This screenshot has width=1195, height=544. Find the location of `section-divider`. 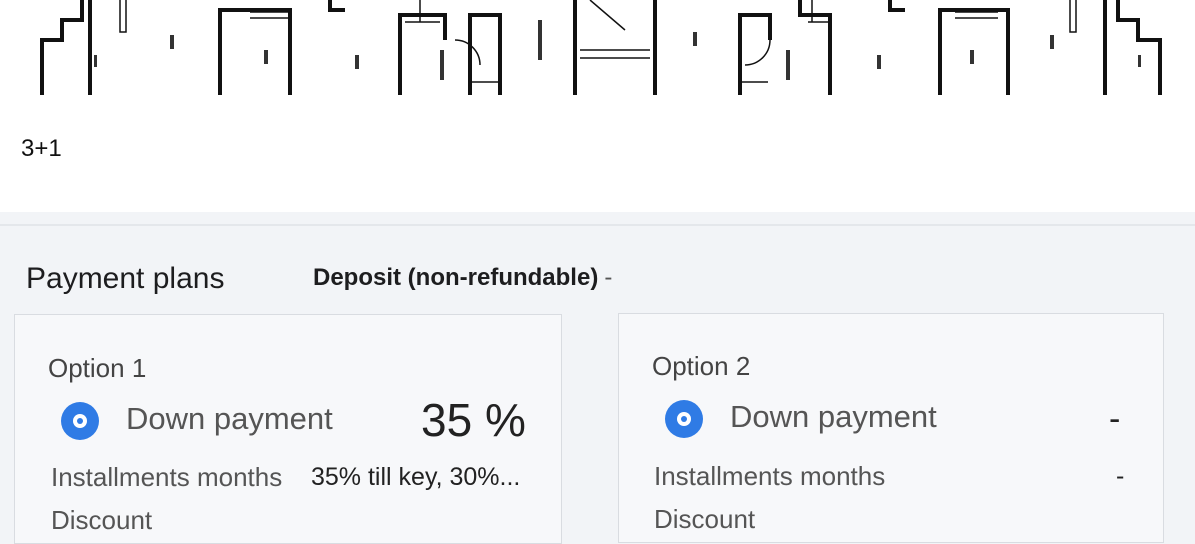

section-divider is located at coordinates (597, 225).